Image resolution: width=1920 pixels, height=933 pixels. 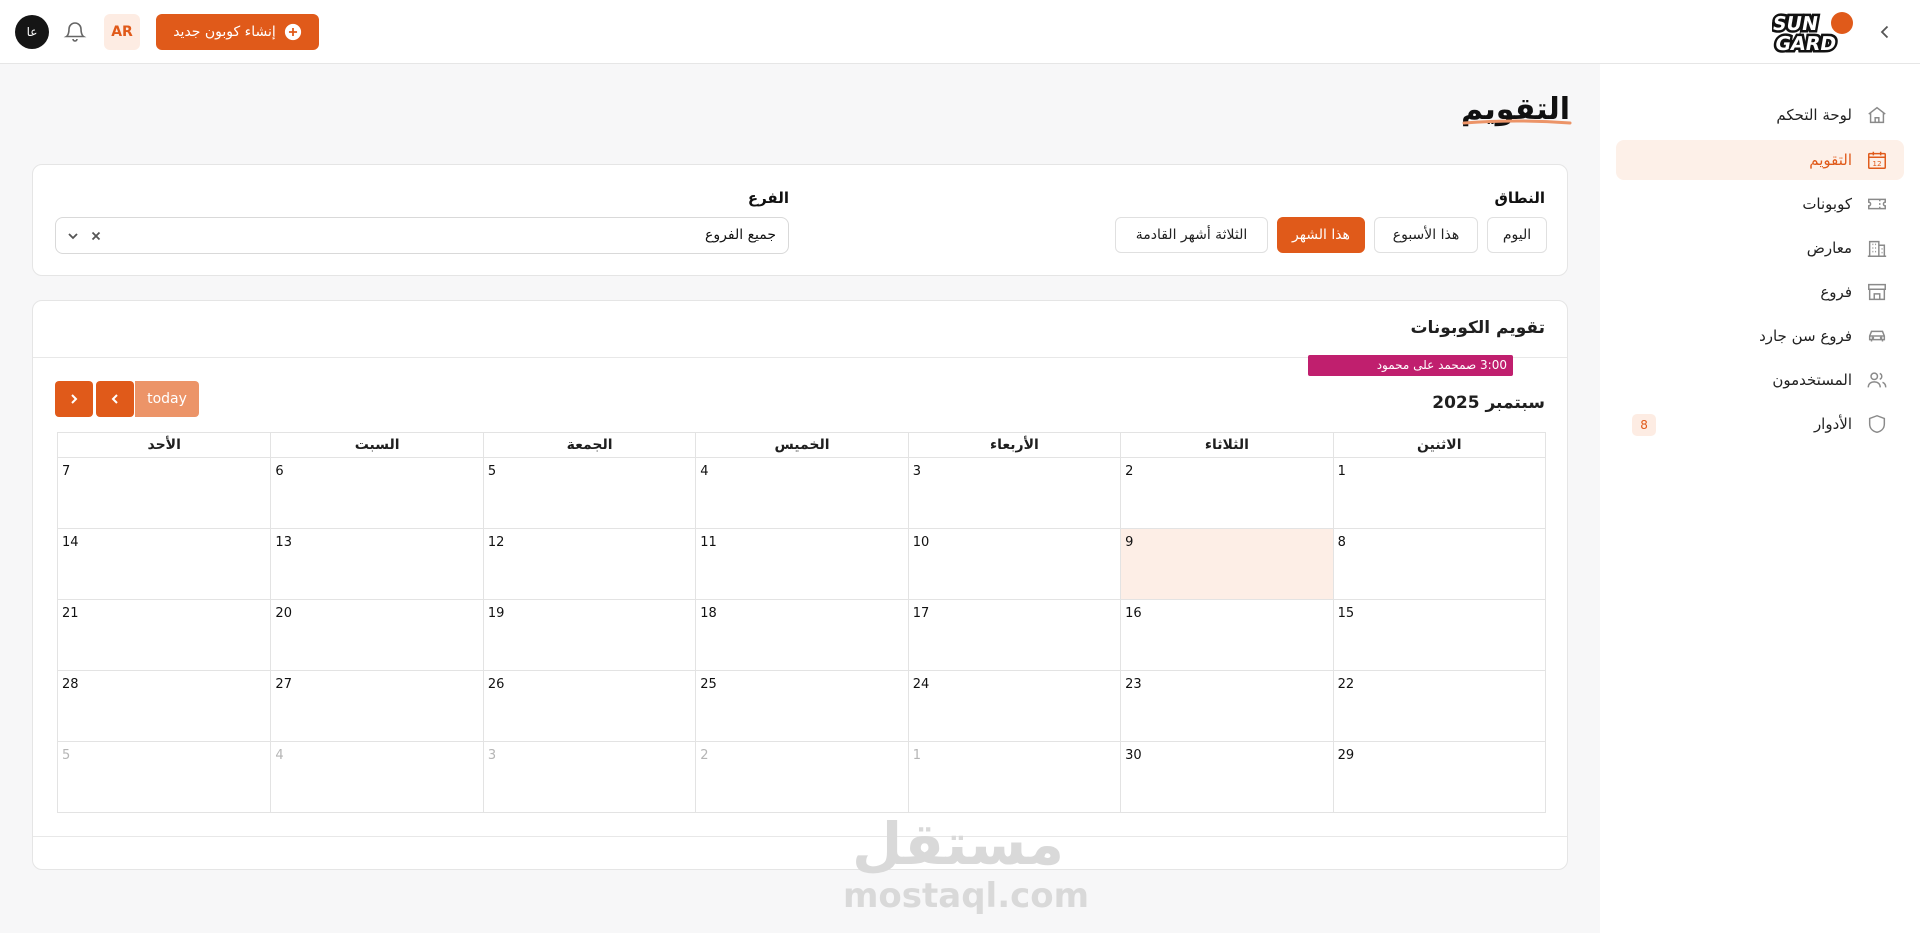 I want to click on calendar-day-cell: 28, so click(x=164, y=705).